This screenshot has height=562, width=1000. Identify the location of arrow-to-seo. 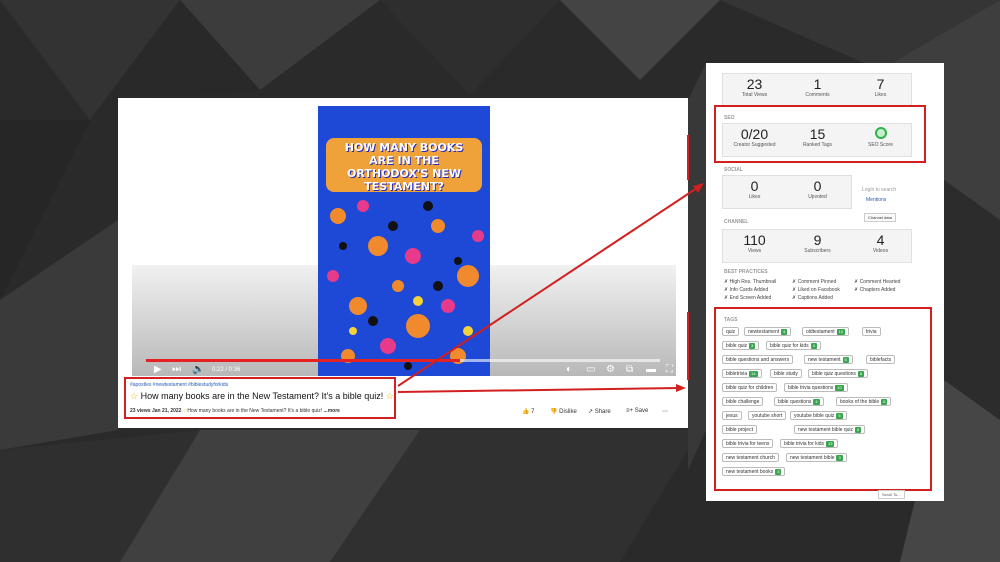
(549, 286).